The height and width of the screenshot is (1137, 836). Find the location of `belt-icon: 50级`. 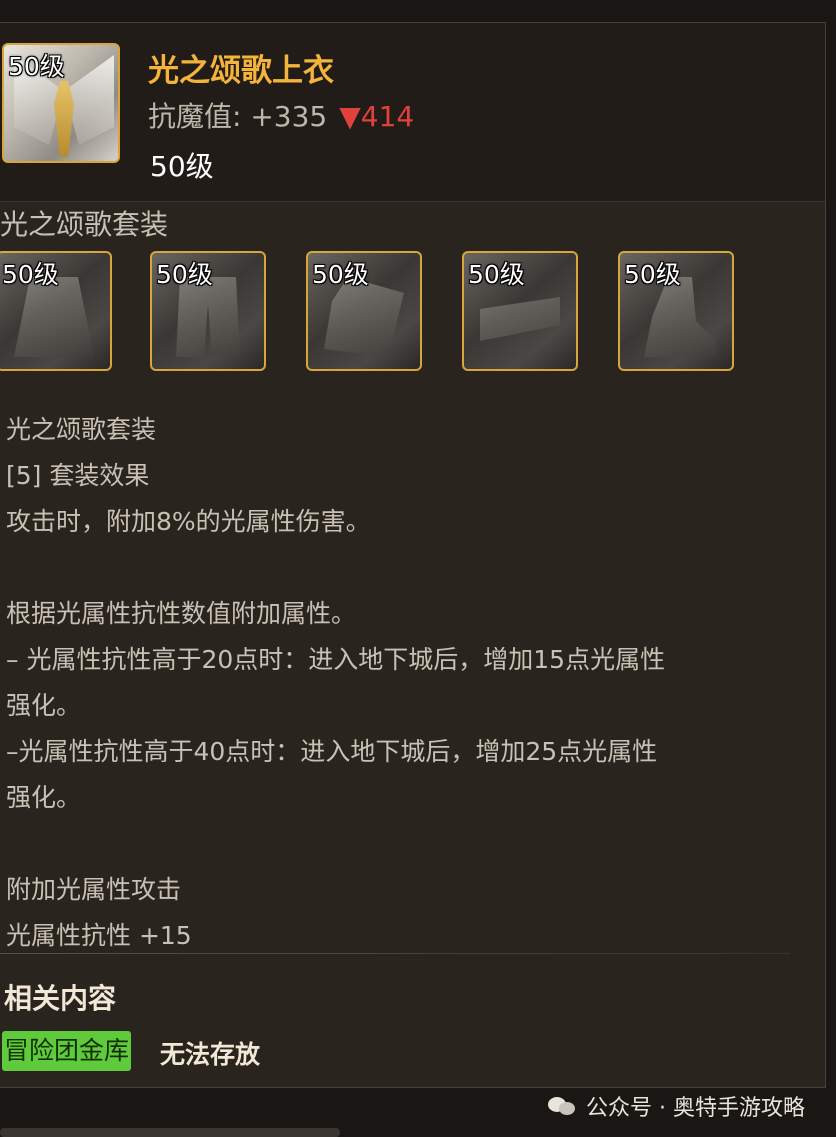

belt-icon: 50级 is located at coordinates (520, 311).